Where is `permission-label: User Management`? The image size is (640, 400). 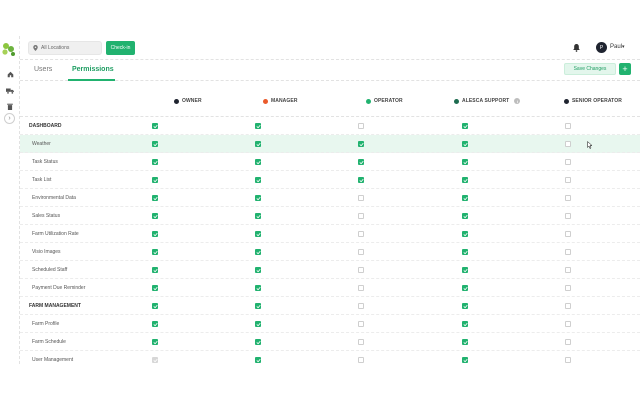
permission-label: User Management is located at coordinates (53, 360).